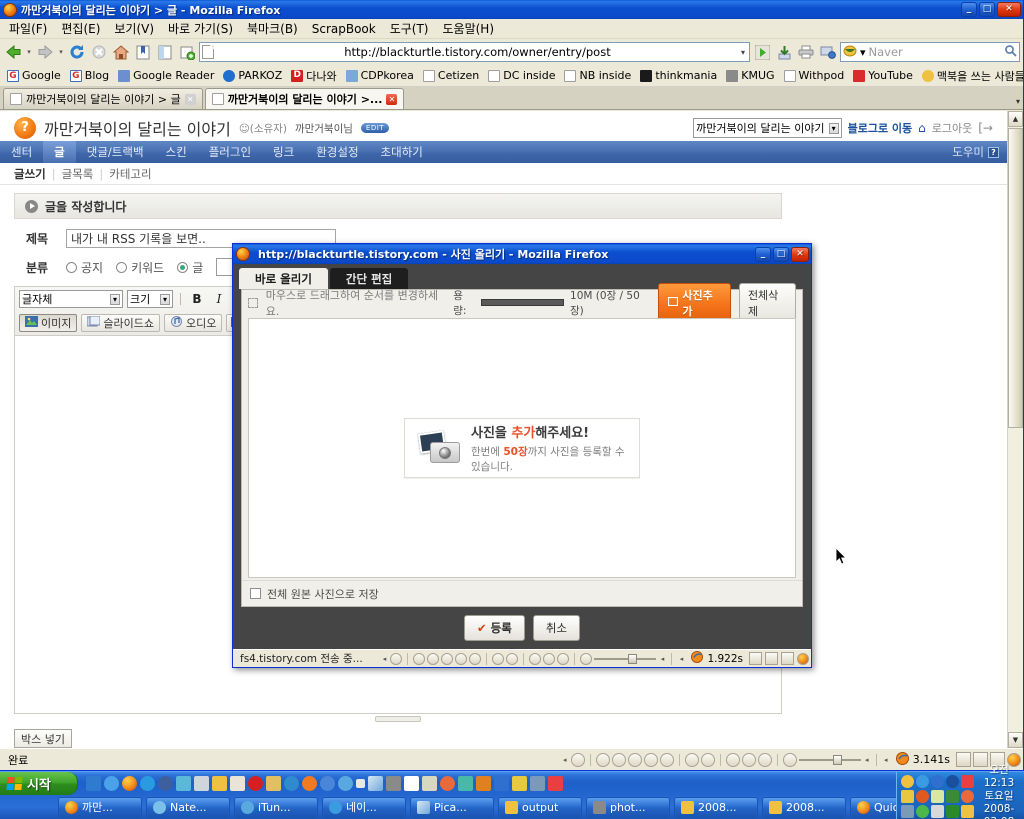 This screenshot has width=1024, height=819. What do you see at coordinates (501, 783) in the screenshot?
I see `blue-shortcut-icon` at bounding box center [501, 783].